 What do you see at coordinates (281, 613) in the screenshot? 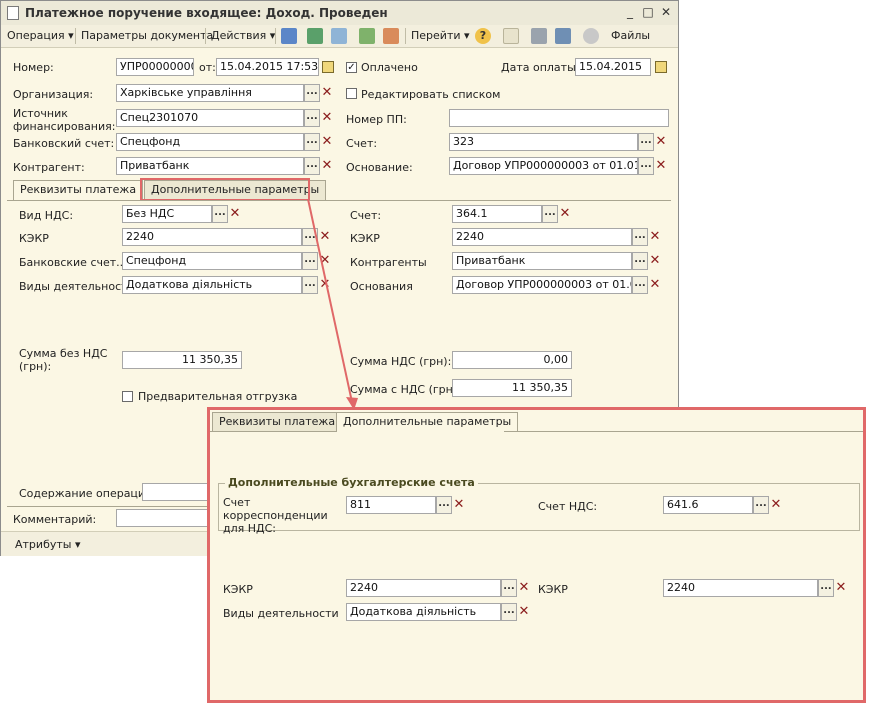
I see `zoom-activities-label: Виды деятельности` at bounding box center [281, 613].